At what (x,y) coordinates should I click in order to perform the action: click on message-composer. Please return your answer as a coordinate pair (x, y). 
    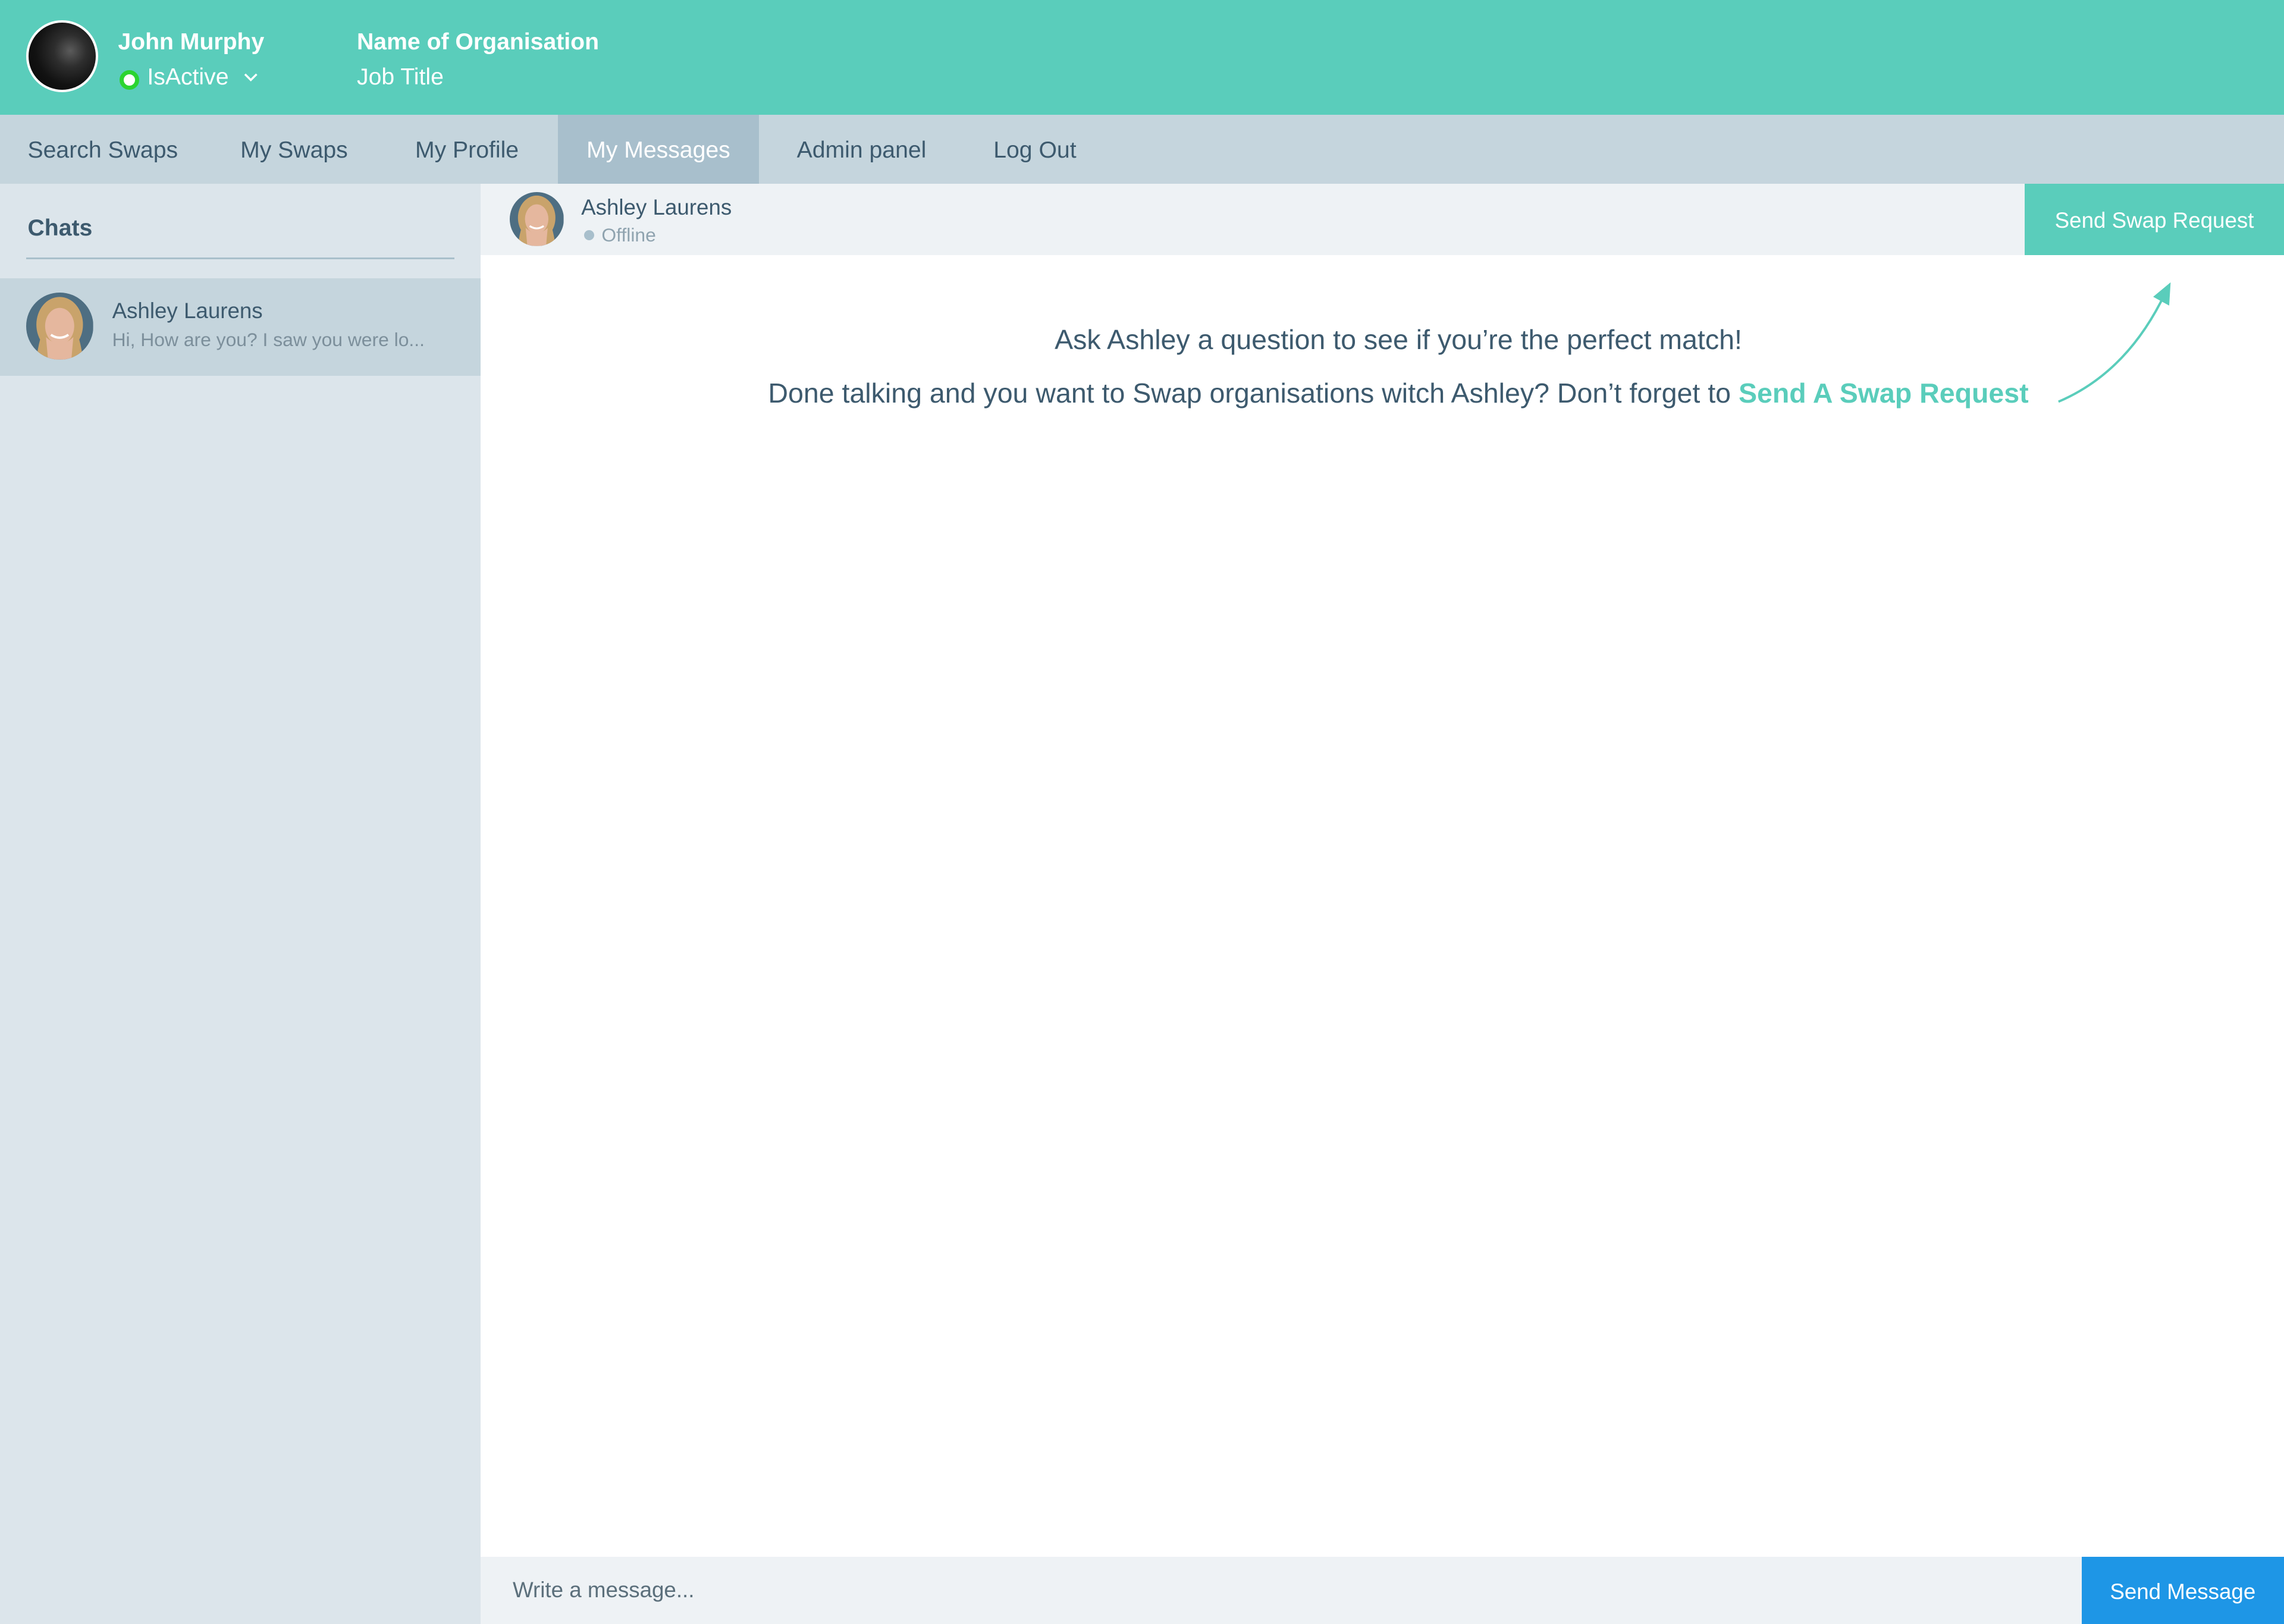
    Looking at the image, I should click on (1382, 1590).